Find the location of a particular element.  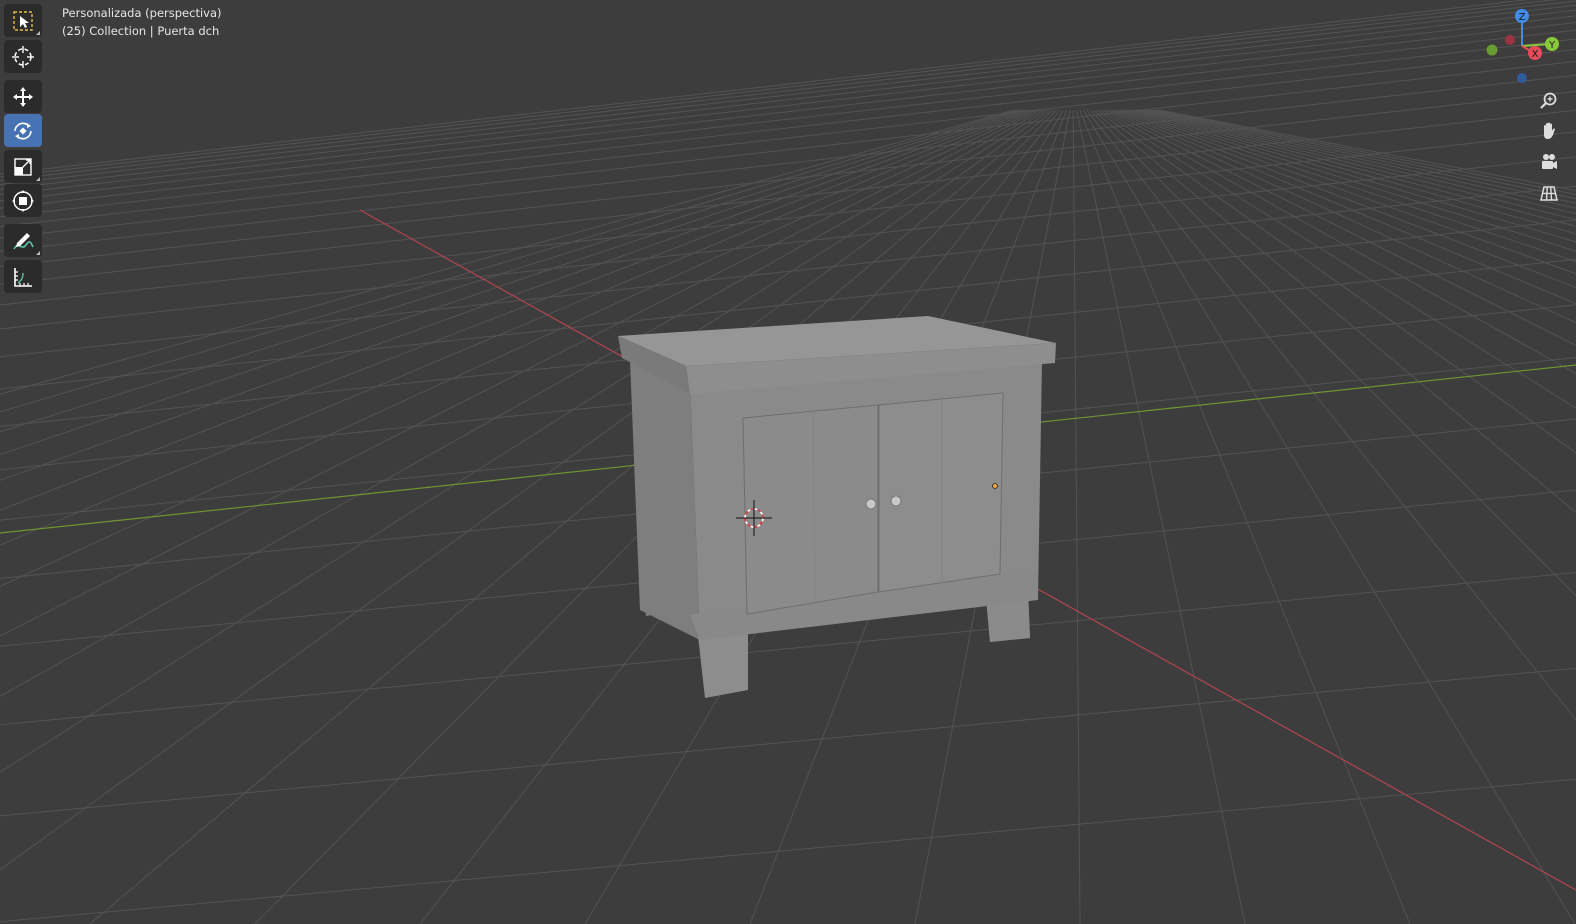

rotate-icon is located at coordinates (23, 130).